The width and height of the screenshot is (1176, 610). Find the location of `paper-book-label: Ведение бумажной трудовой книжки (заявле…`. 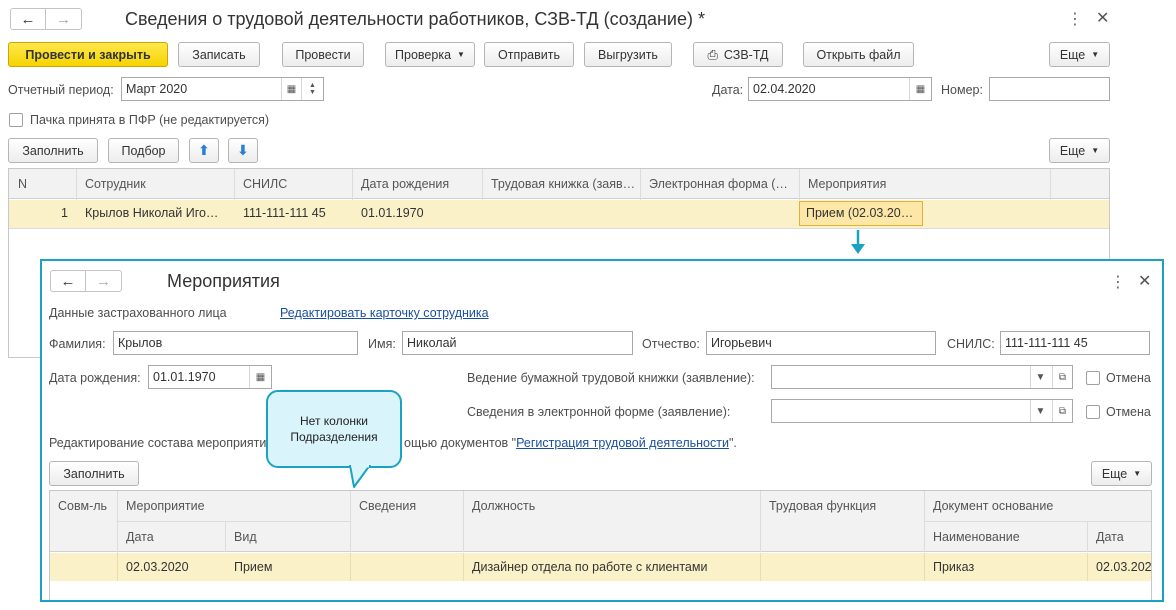

paper-book-label: Ведение бумажной трудовой книжки (заявле… is located at coordinates (611, 378).